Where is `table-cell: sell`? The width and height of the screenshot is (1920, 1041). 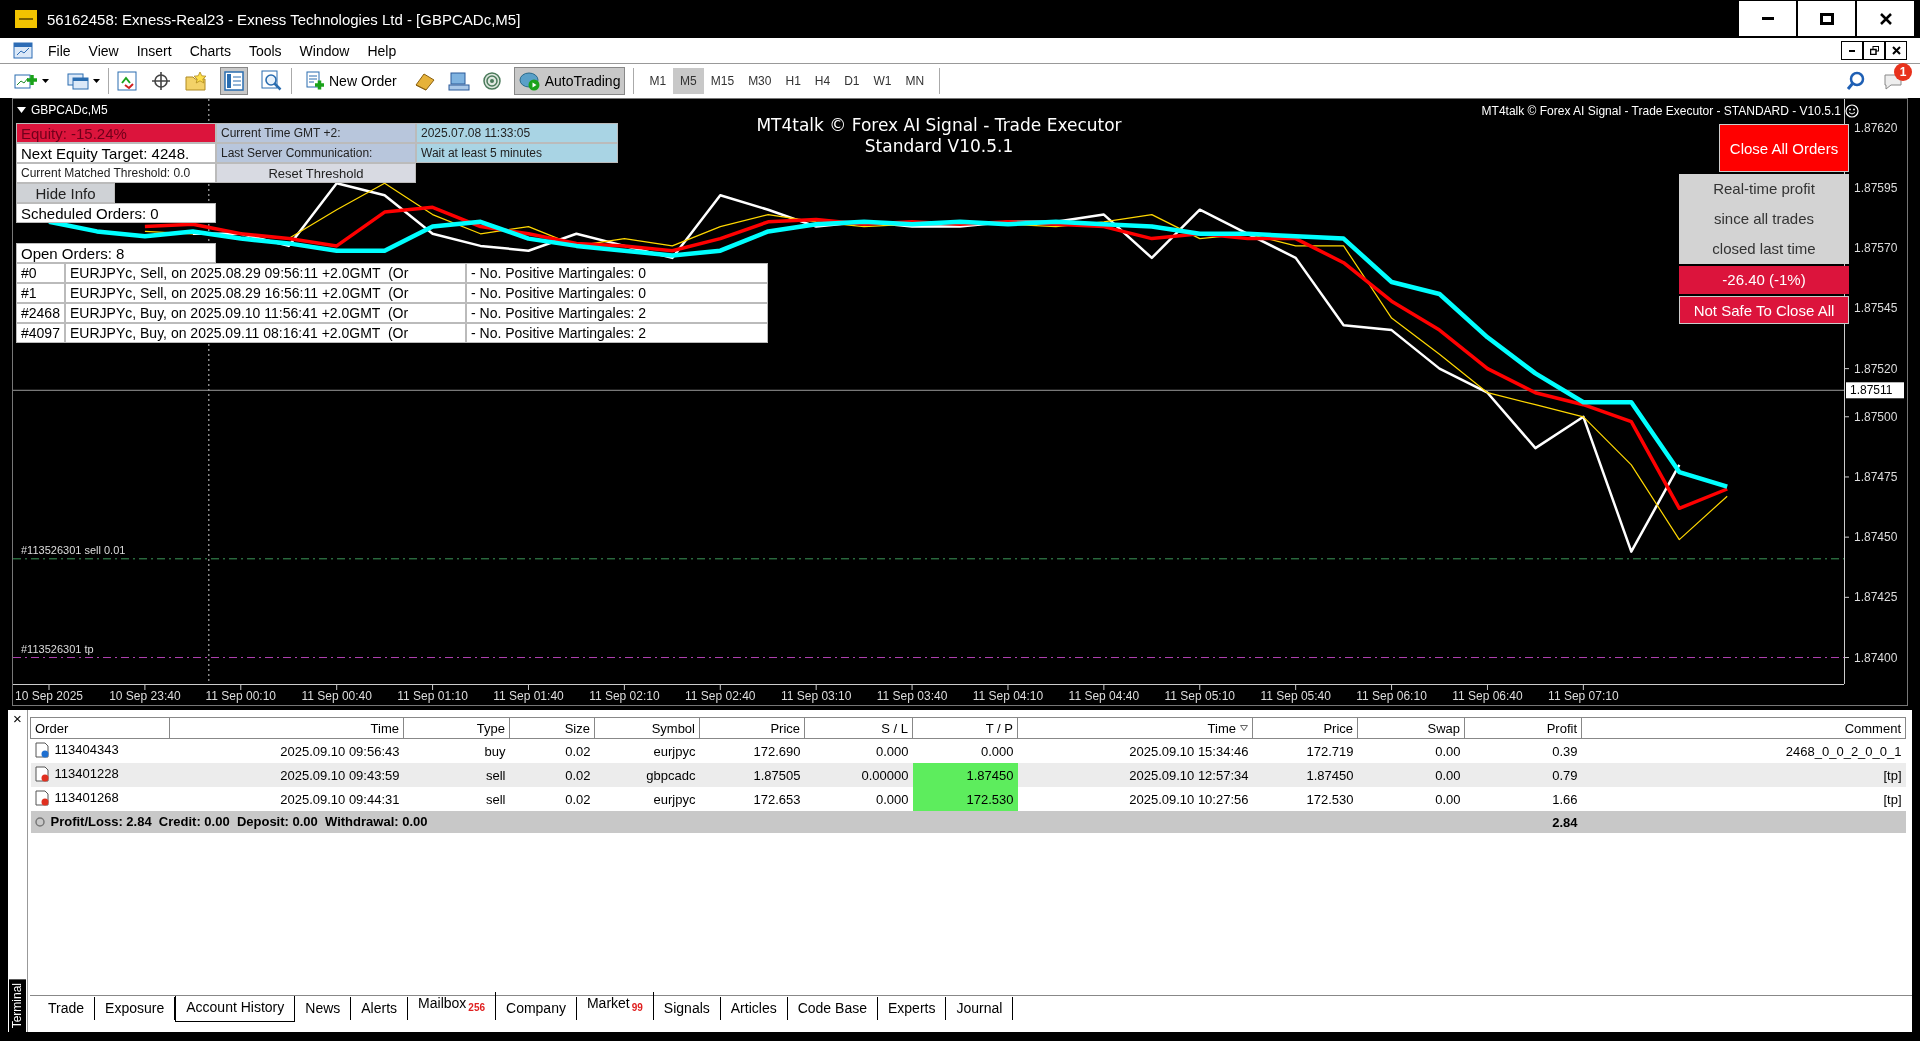
table-cell: sell is located at coordinates (456, 775).